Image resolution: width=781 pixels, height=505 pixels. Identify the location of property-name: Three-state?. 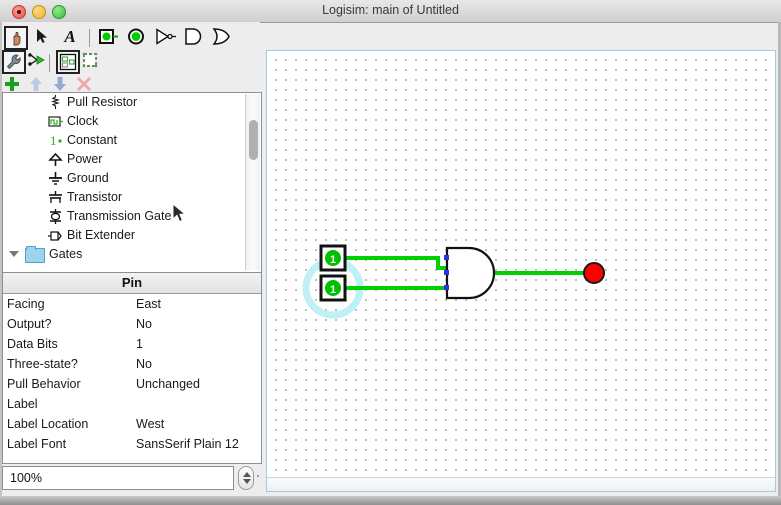
(42, 364).